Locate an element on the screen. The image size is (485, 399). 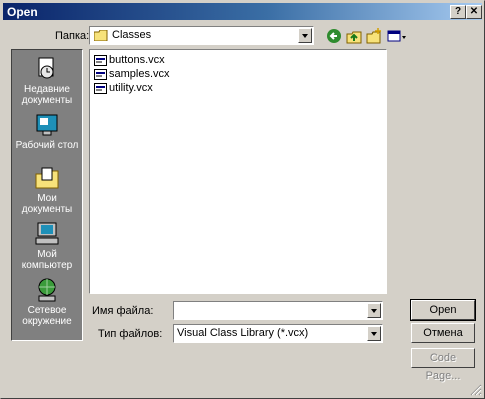
window-title: Open is located at coordinates (22, 12).